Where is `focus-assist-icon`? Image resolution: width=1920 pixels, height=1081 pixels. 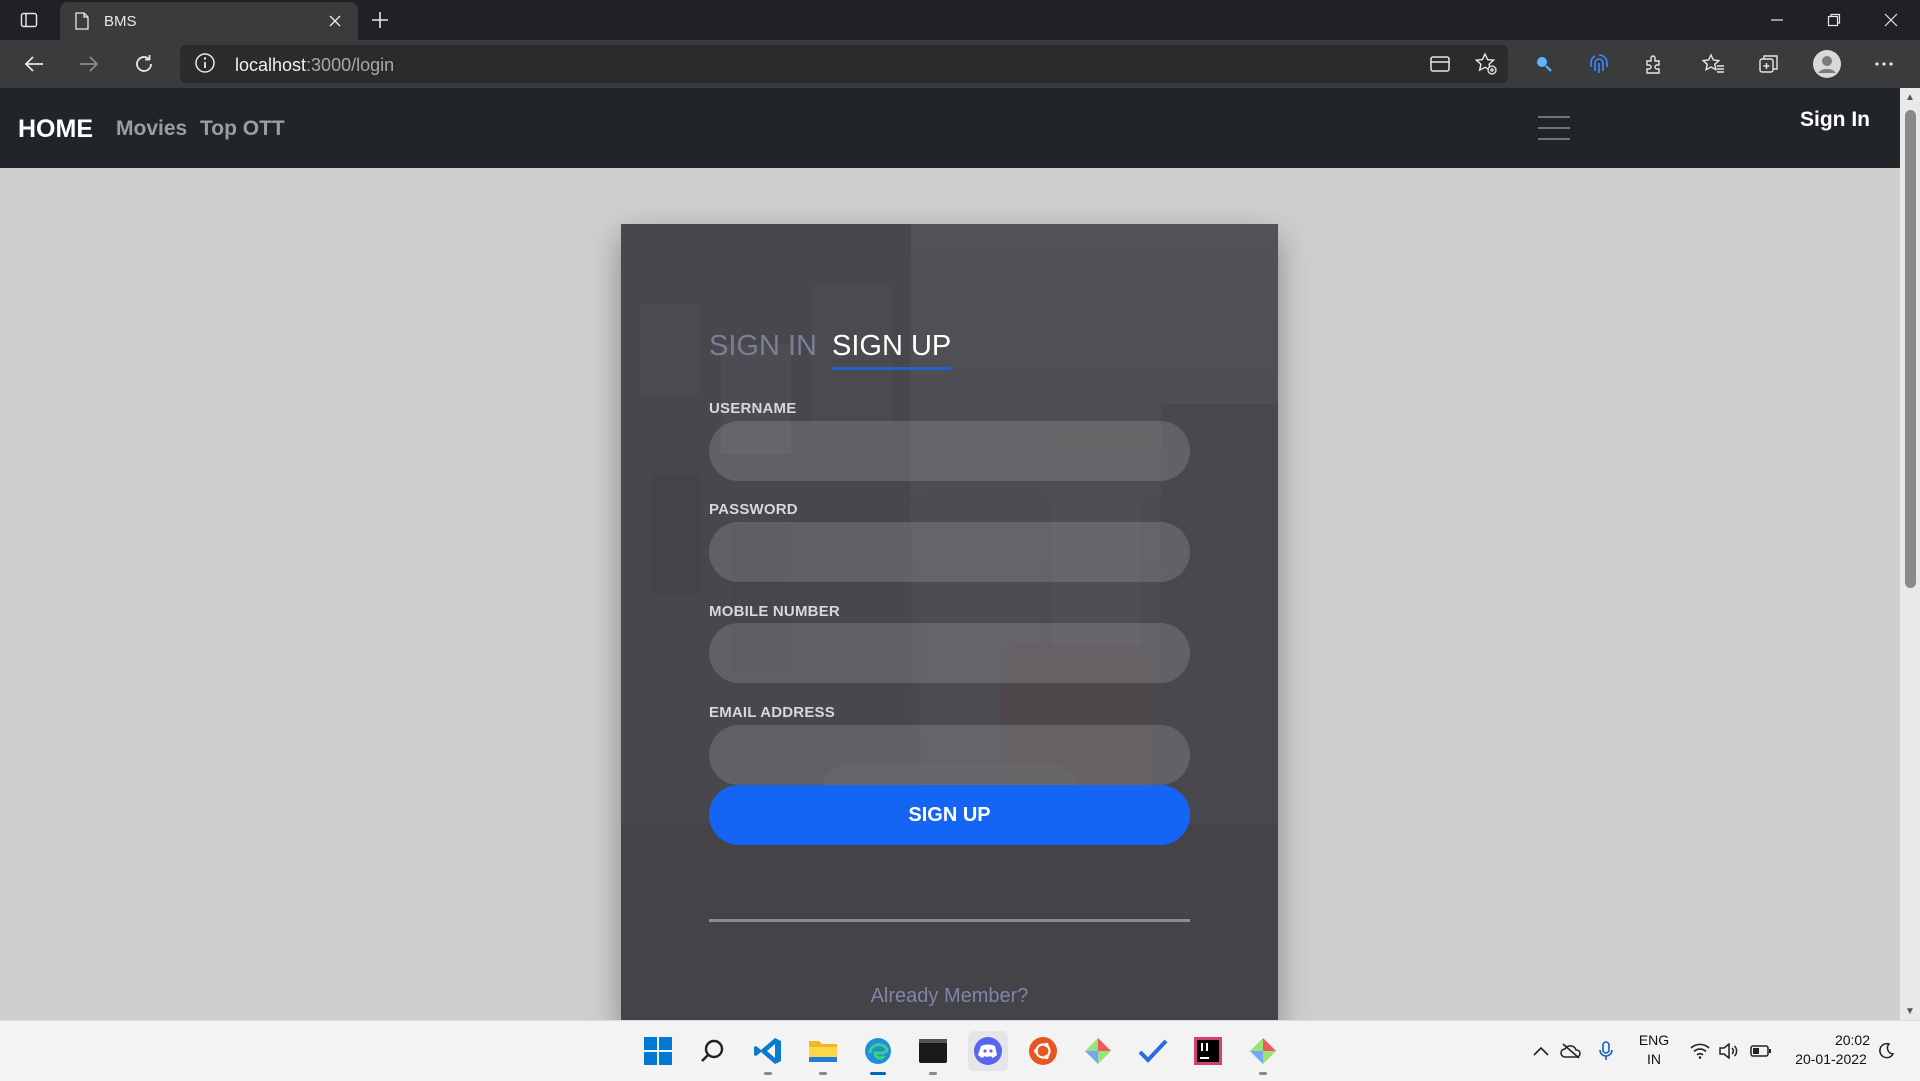 focus-assist-icon is located at coordinates (1886, 1051).